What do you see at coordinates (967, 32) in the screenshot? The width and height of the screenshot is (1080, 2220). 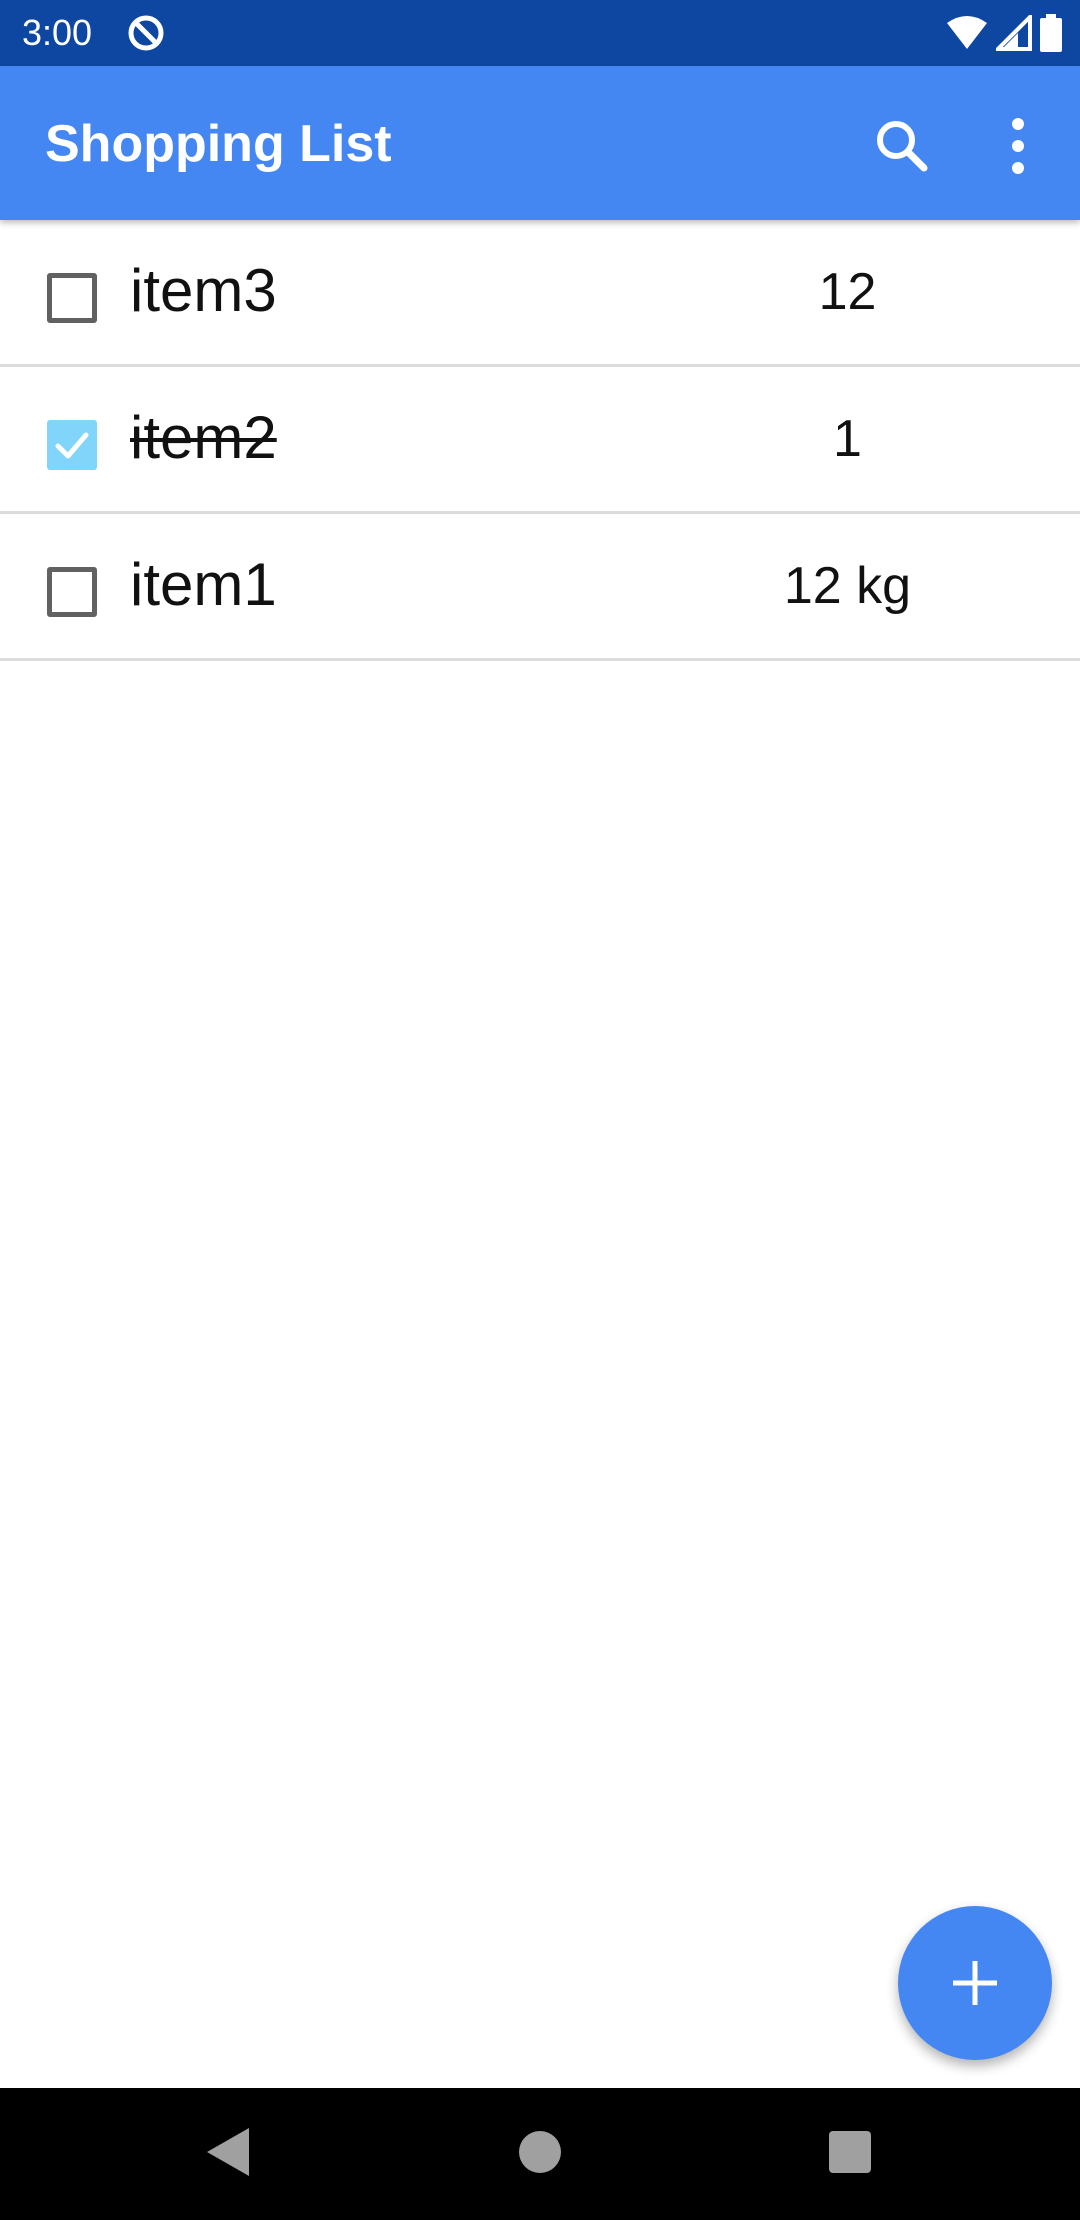 I see `wifi-icon` at bounding box center [967, 32].